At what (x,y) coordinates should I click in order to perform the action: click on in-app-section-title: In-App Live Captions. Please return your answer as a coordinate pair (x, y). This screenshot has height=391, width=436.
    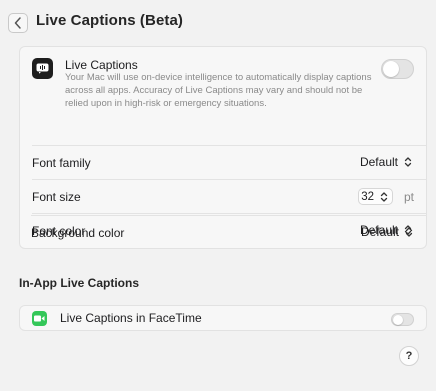
    Looking at the image, I should click on (79, 283).